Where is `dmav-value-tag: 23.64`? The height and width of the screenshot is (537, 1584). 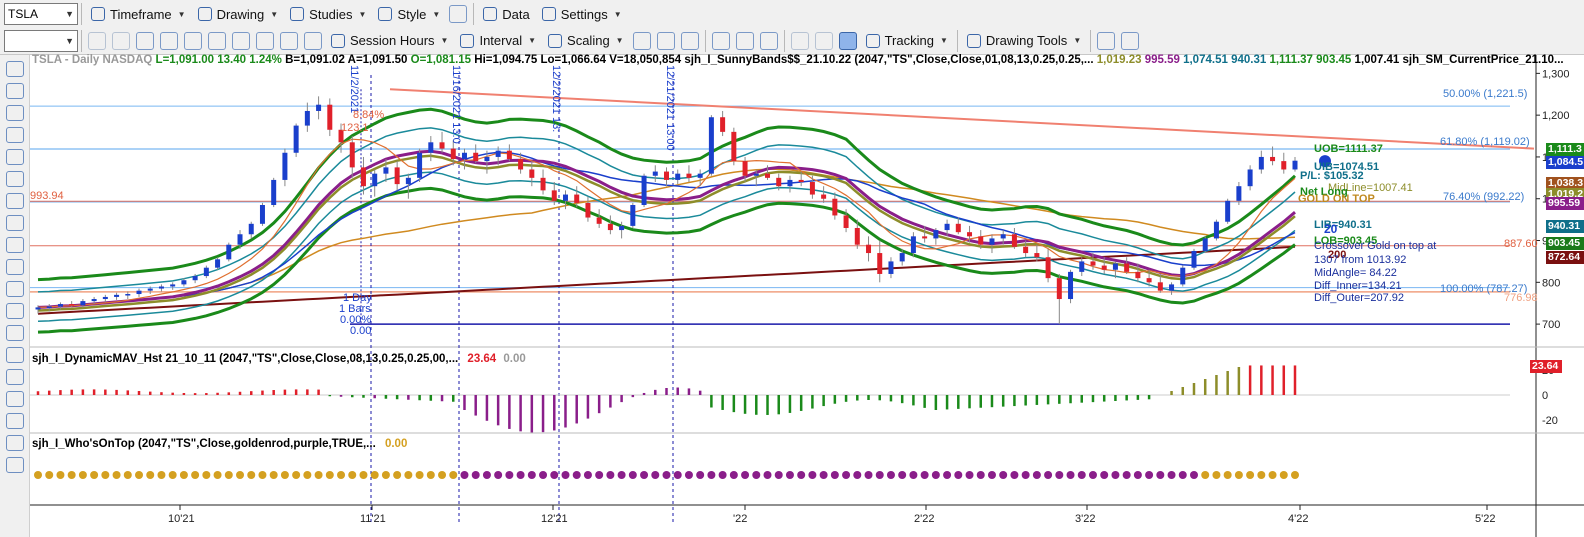
dmav-value-tag: 23.64 is located at coordinates (1546, 366).